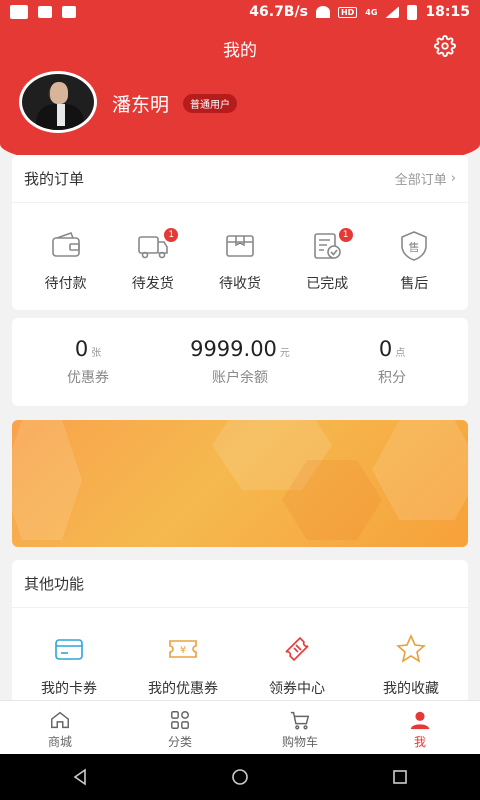 This screenshot has height=800, width=480. I want to click on shield-icon: 售, so click(414, 246).